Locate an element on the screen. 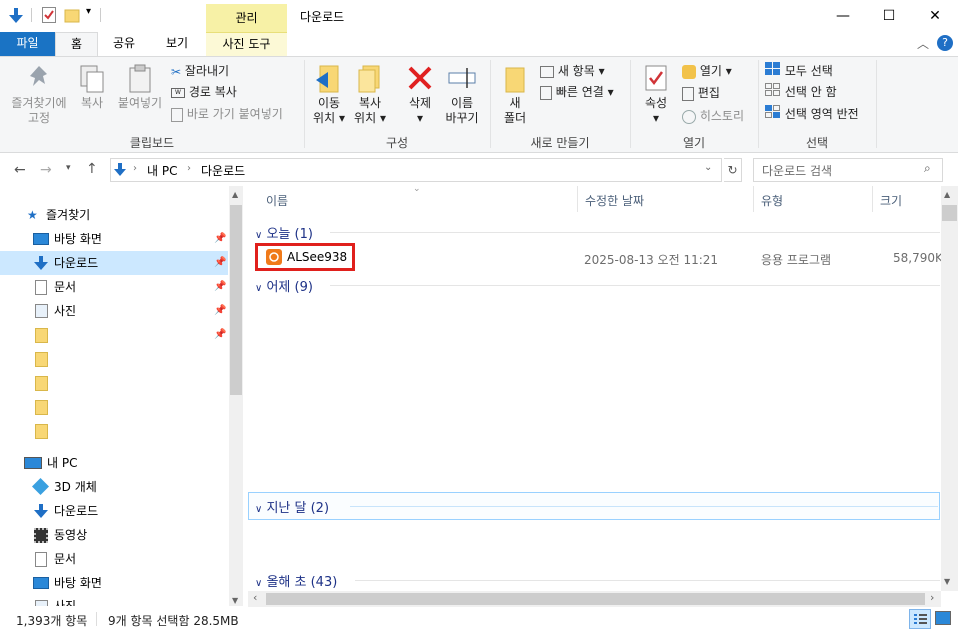 The width and height of the screenshot is (958, 631). recent-locations-icon: ▾ is located at coordinates (68, 168).